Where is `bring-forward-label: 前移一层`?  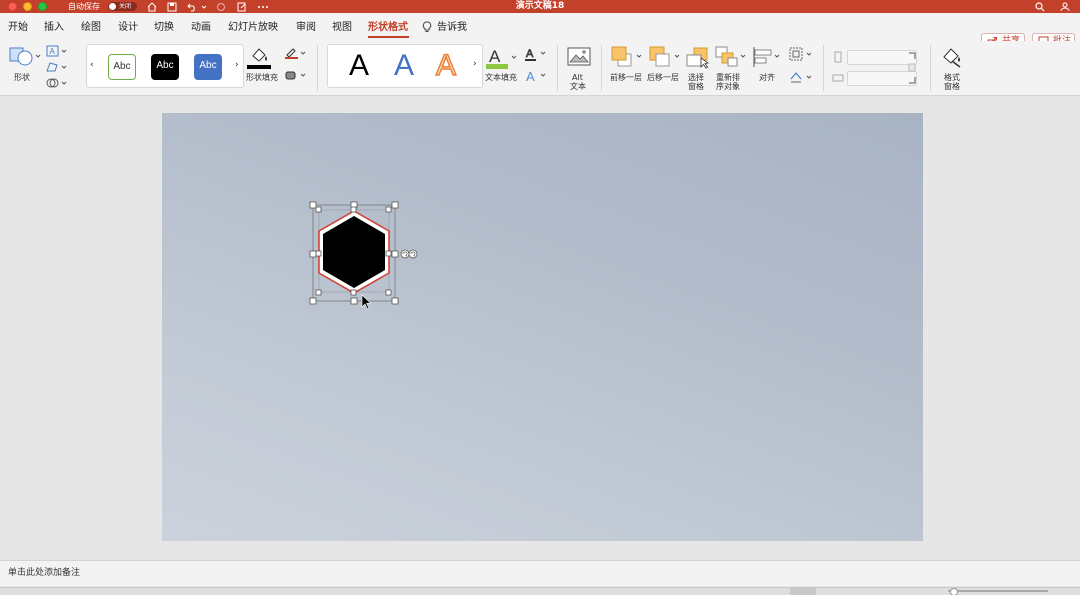
bring-forward-label: 前移一层 is located at coordinates (626, 77).